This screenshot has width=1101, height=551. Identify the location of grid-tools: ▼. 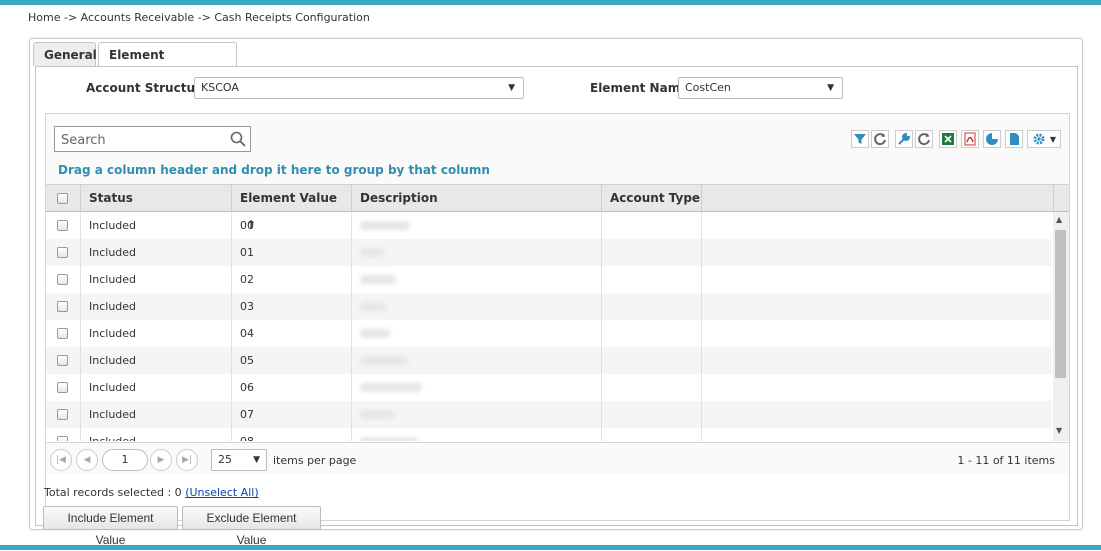
(957, 140).